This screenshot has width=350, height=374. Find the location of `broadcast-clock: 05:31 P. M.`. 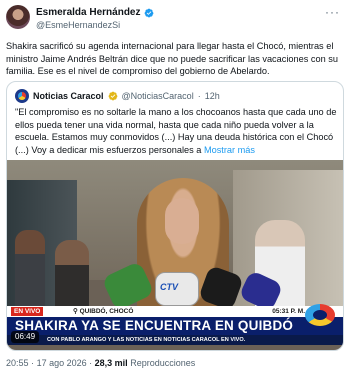

broadcast-clock: 05:31 P. M. is located at coordinates (288, 311).